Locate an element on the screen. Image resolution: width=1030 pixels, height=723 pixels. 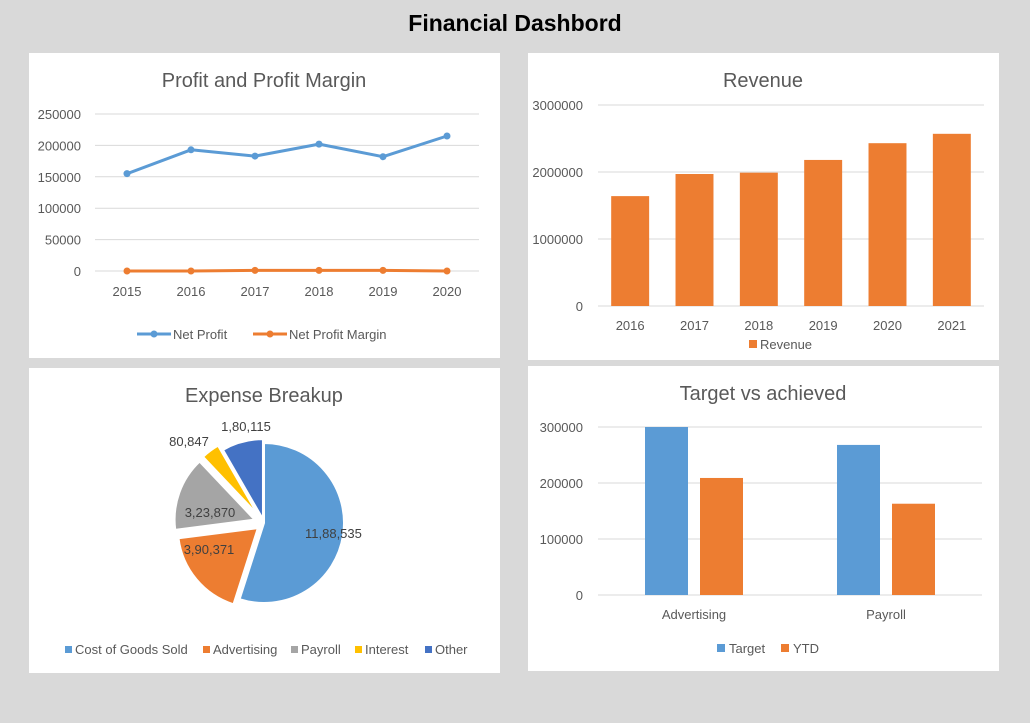
legend-label: Interest is located at coordinates (387, 649).